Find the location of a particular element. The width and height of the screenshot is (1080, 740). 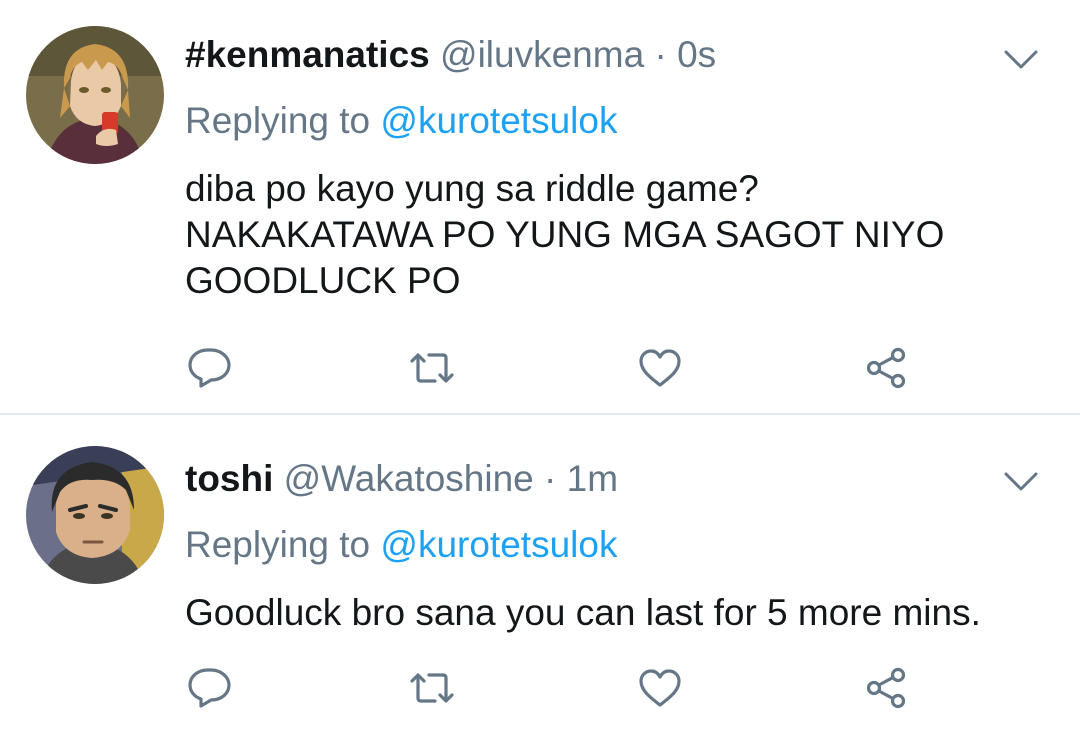

user-handle: @iluvkenma is located at coordinates (542, 54).